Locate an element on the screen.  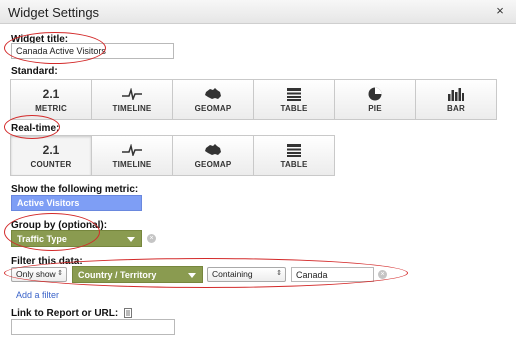
standard-bar-label: BAR is located at coordinates (456, 108).